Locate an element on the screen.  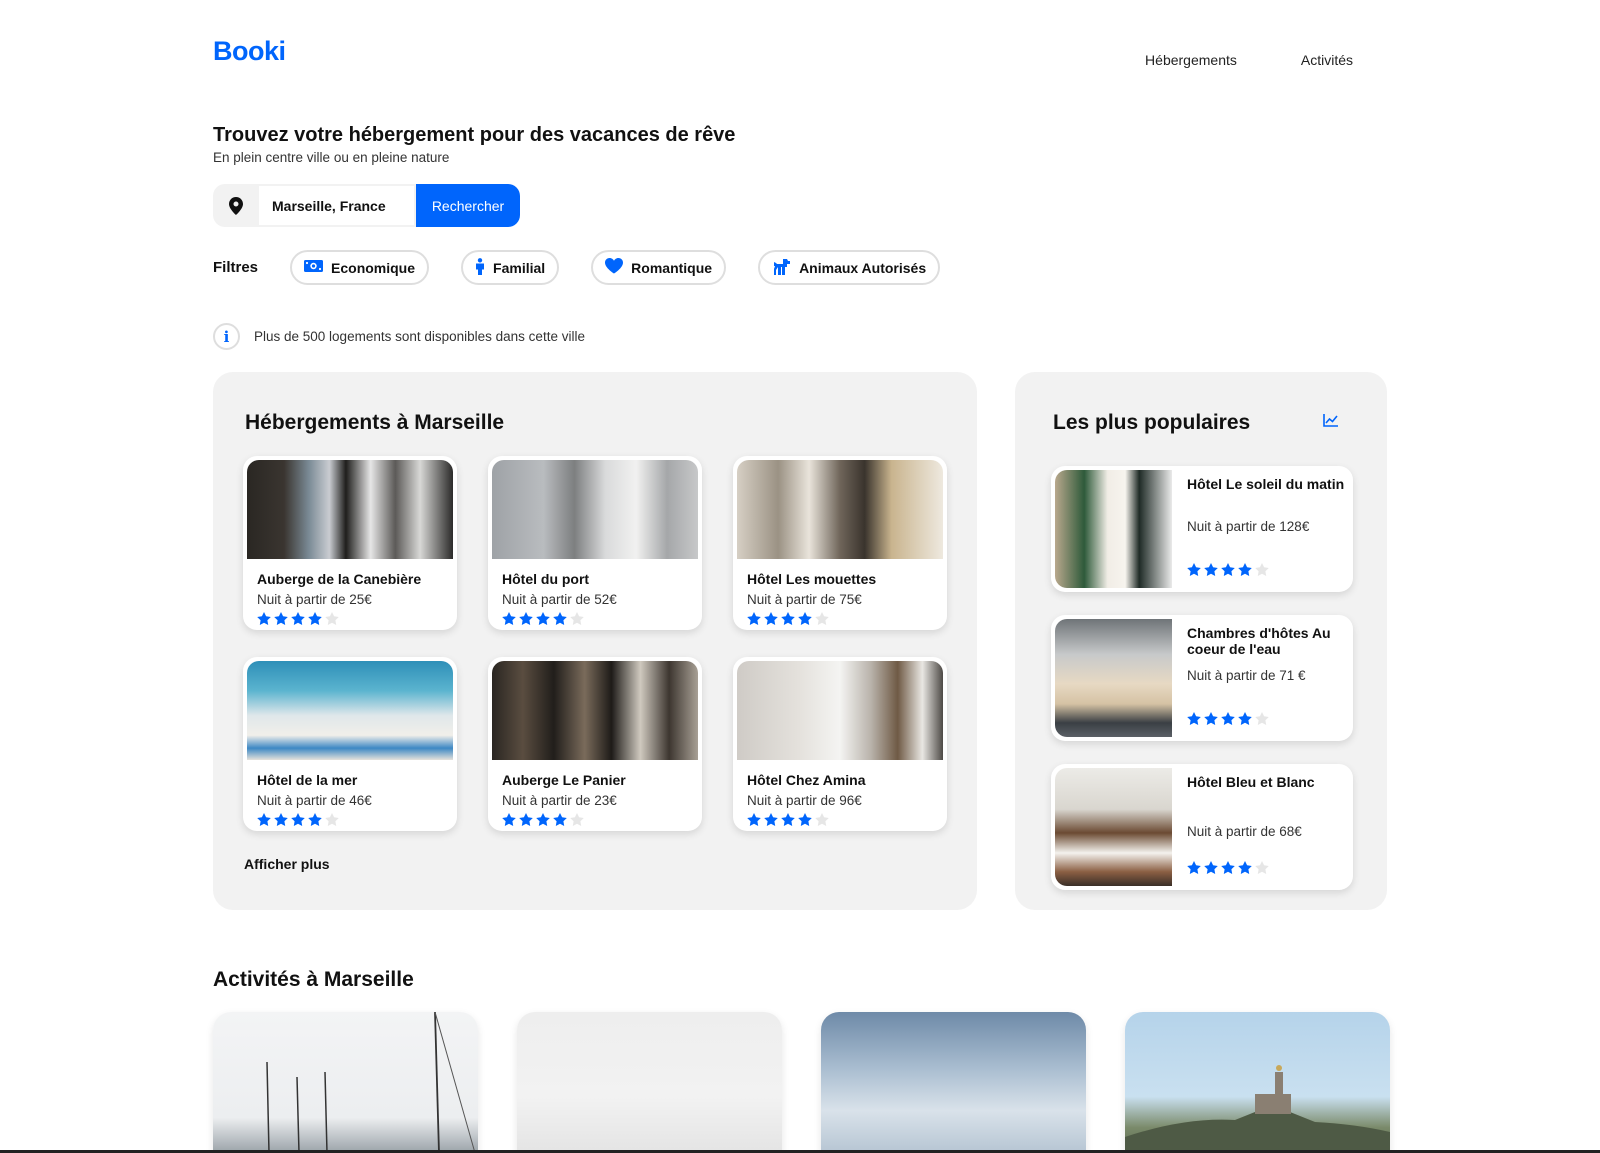
popular-price: Nuit à partir de 68€ is located at coordinates (1244, 831).